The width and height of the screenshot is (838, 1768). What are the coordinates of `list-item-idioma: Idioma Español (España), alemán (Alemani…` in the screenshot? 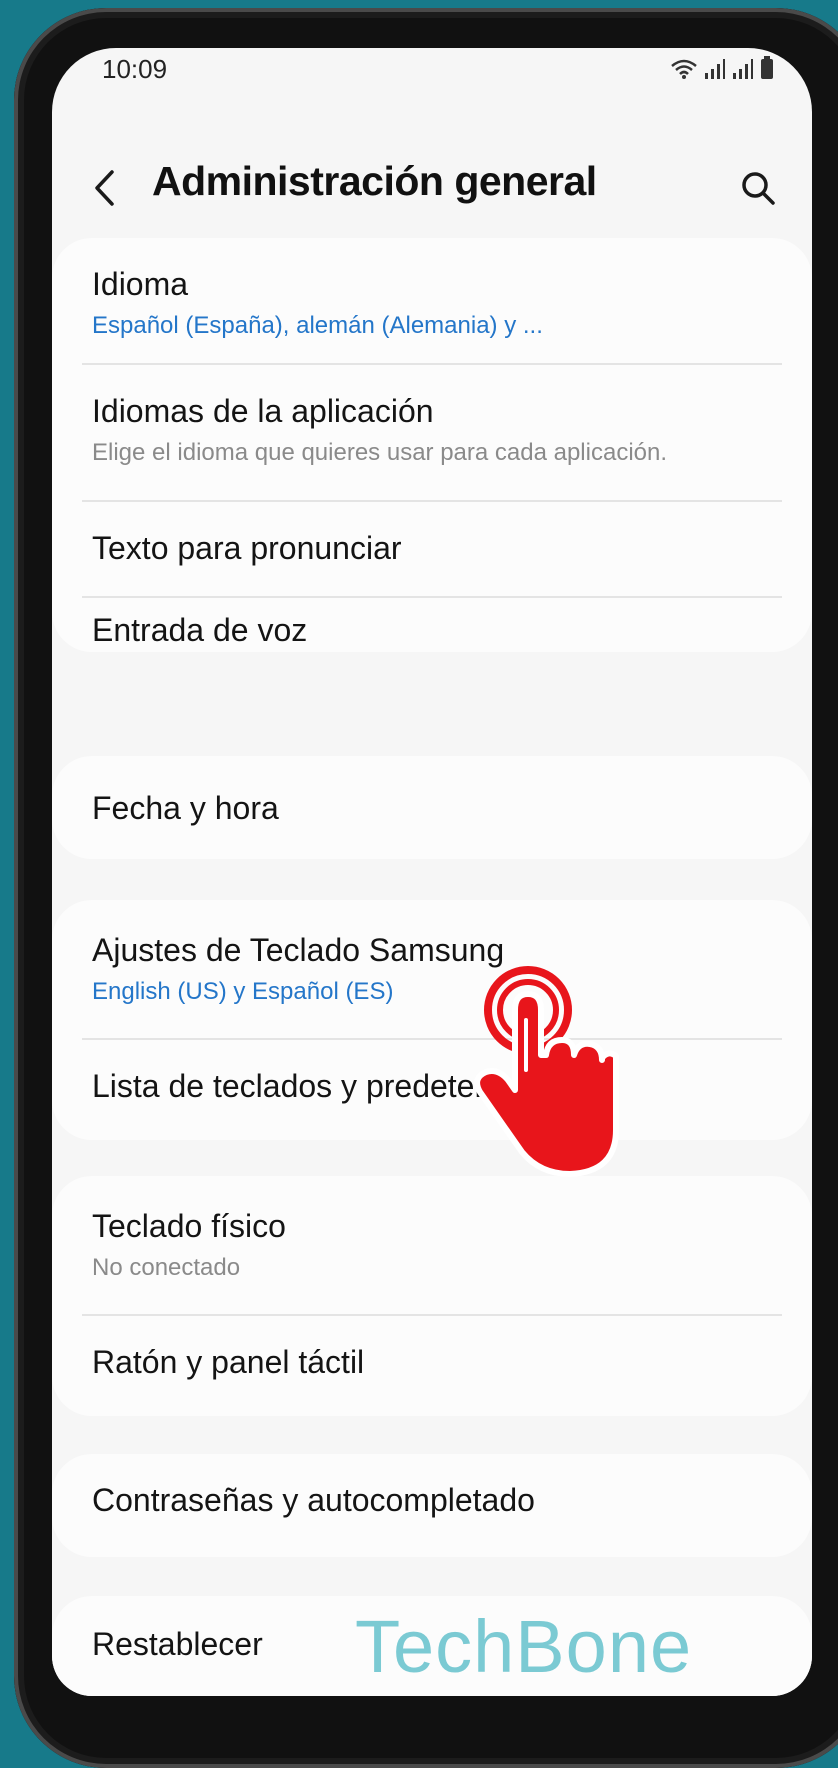 It's located at (432, 301).